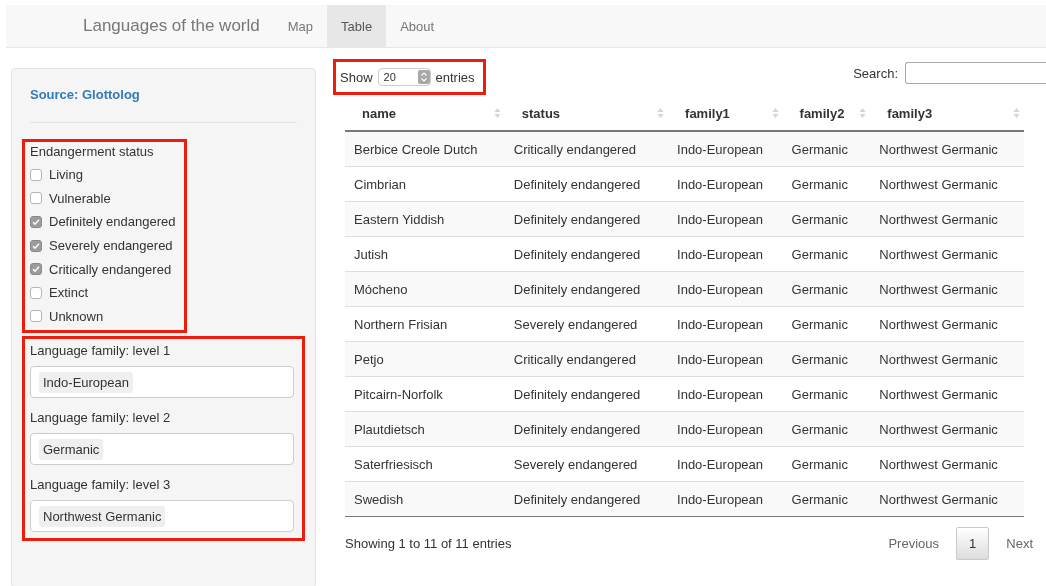 Image resolution: width=1046 pixels, height=586 pixels. Describe the element at coordinates (425, 429) in the screenshot. I see `table-cell: Plautdietsch` at that location.